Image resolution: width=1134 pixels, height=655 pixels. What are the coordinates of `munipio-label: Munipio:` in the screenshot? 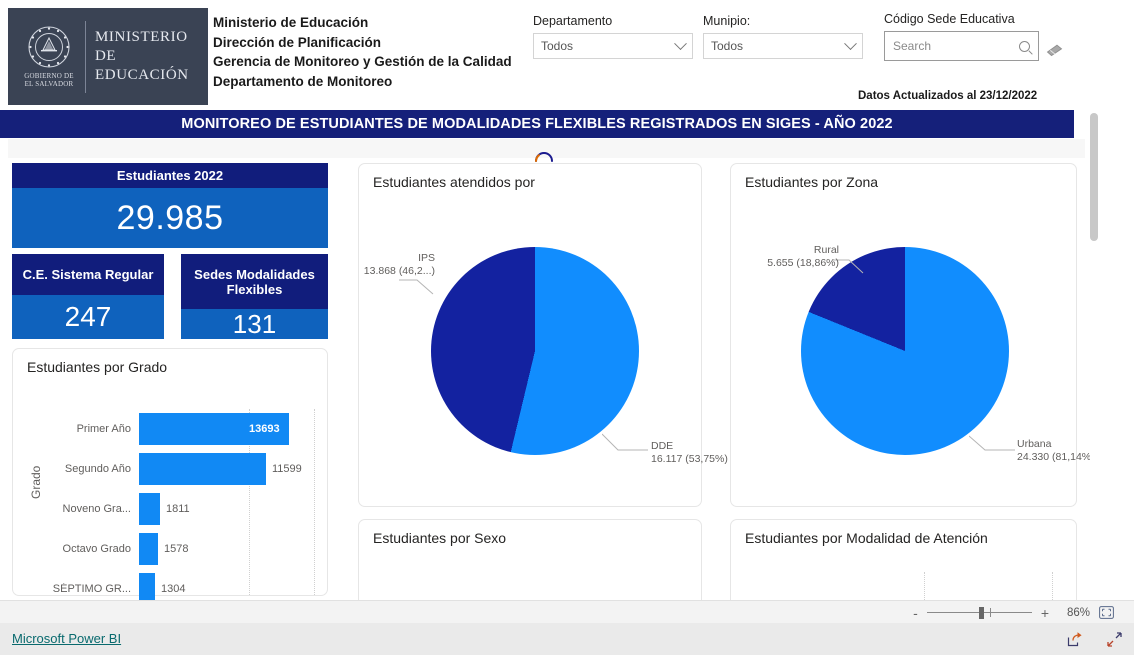 It's located at (727, 21).